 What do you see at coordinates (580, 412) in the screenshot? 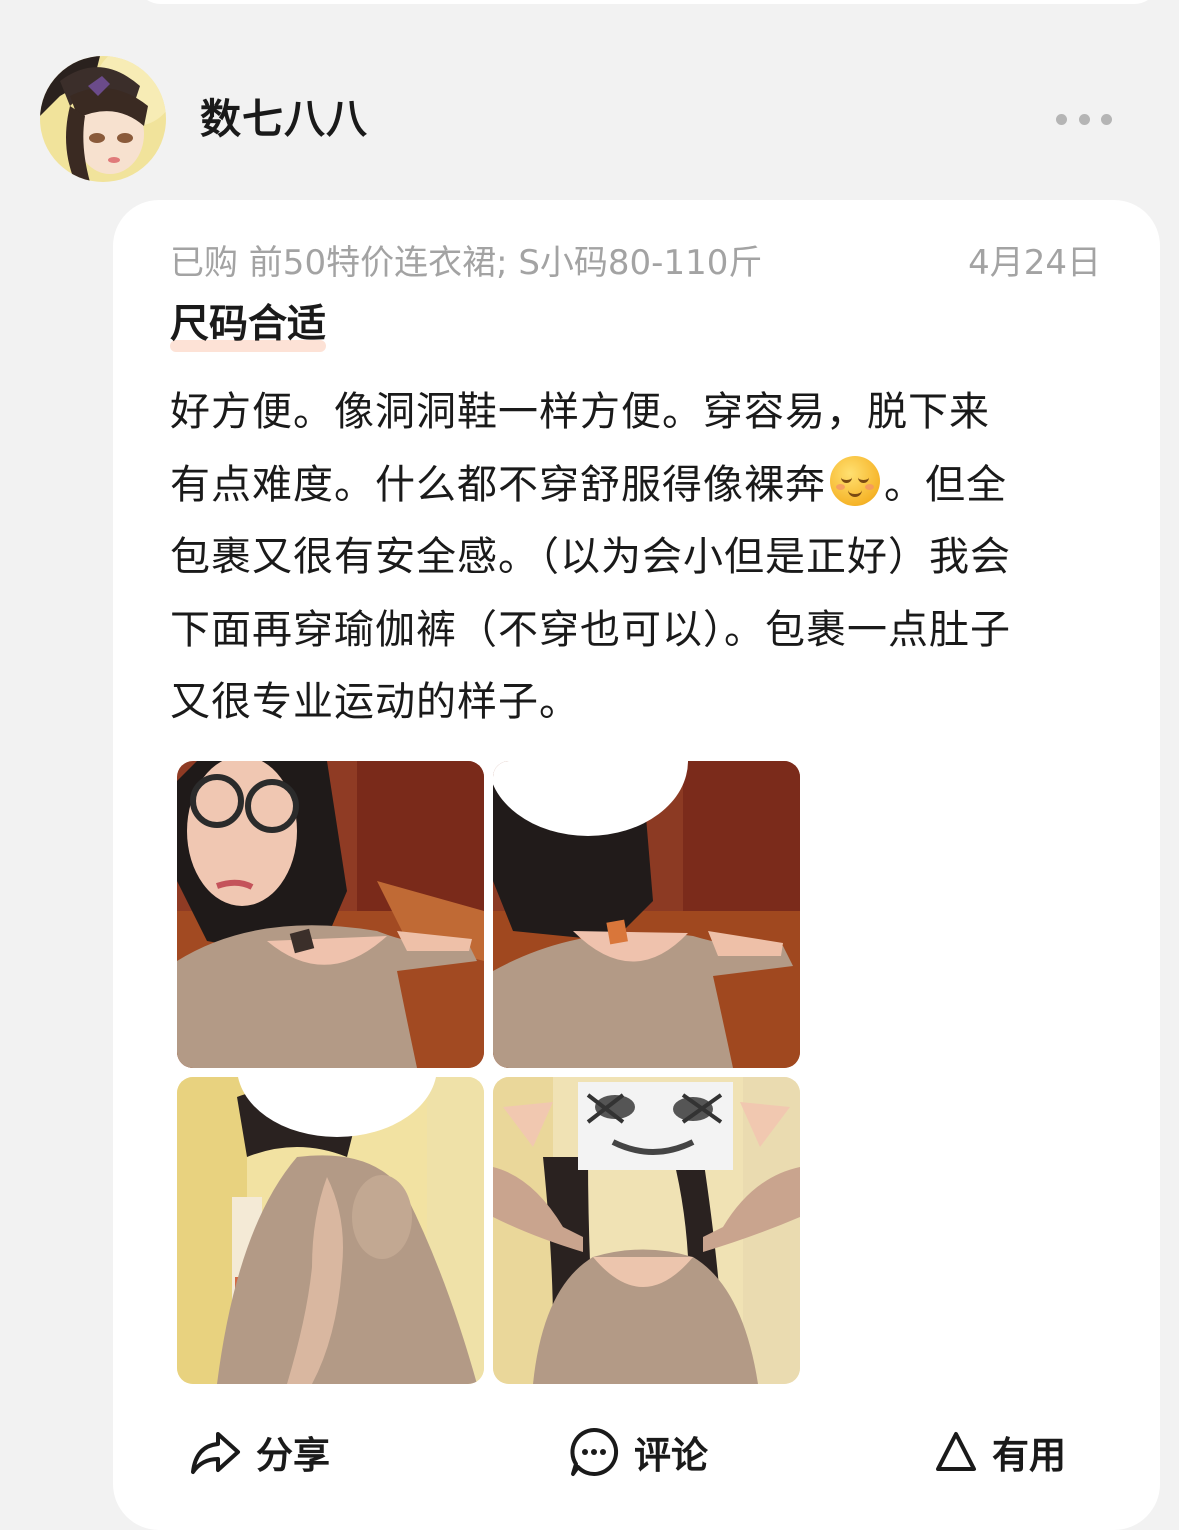
I see `review-line: 好方便。像洞洞鞋一样方便。穿容易，脱下来` at bounding box center [580, 412].